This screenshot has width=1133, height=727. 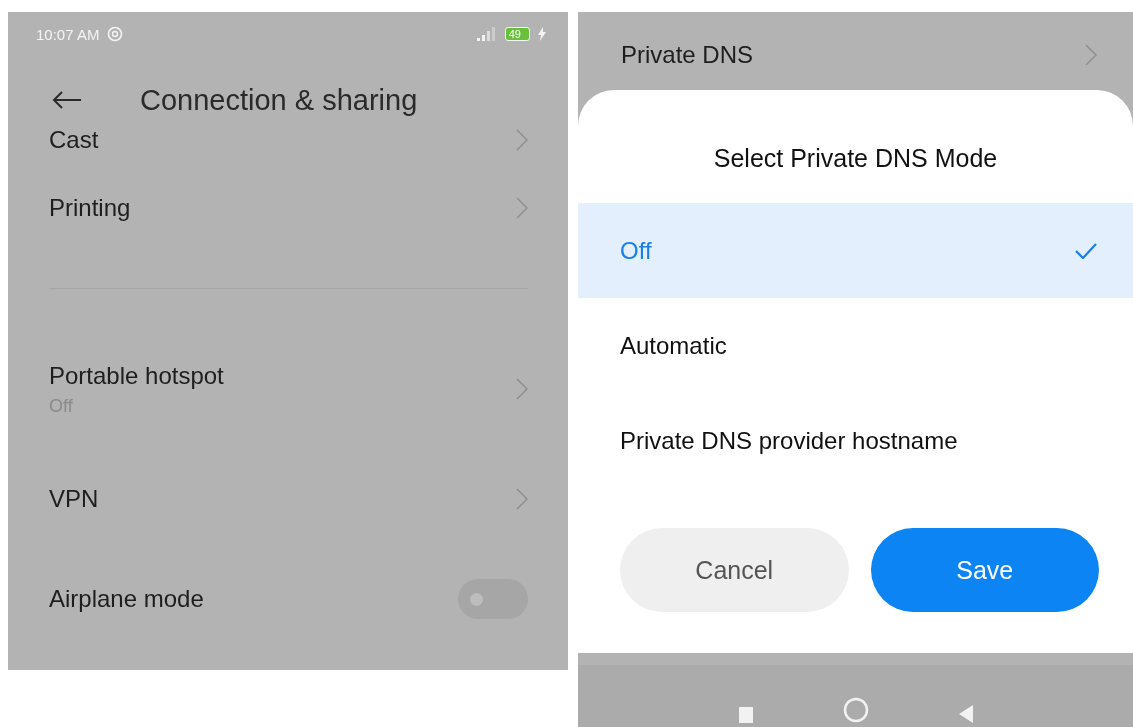 What do you see at coordinates (288, 208) in the screenshot?
I see `settings-item: Printing` at bounding box center [288, 208].